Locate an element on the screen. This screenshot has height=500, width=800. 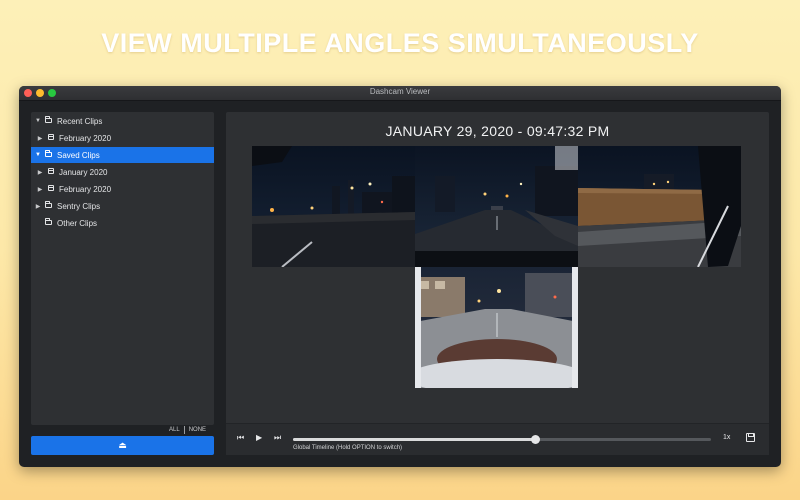
sidebar-item-other-clips: Other Clips is located at coordinates (122, 223).